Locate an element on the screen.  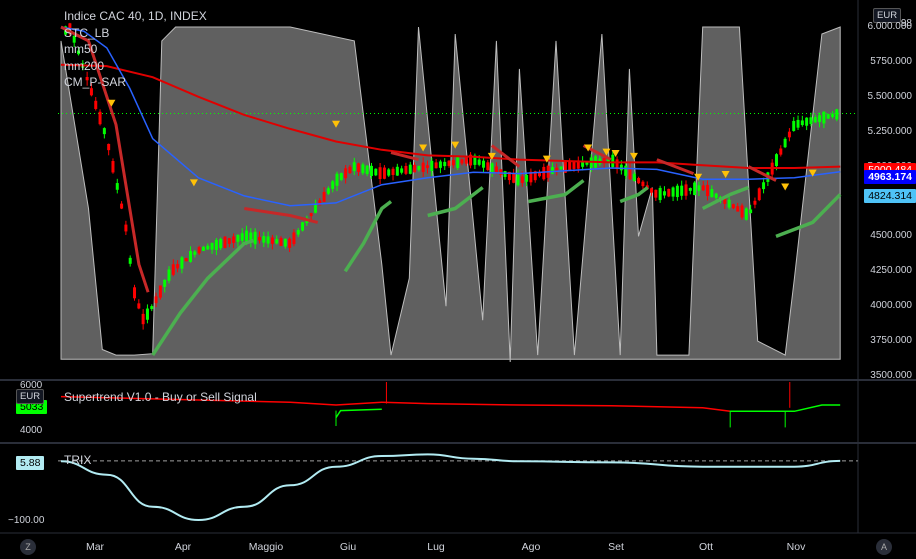
x-tick-label: Apr is located at coordinates (183, 547).